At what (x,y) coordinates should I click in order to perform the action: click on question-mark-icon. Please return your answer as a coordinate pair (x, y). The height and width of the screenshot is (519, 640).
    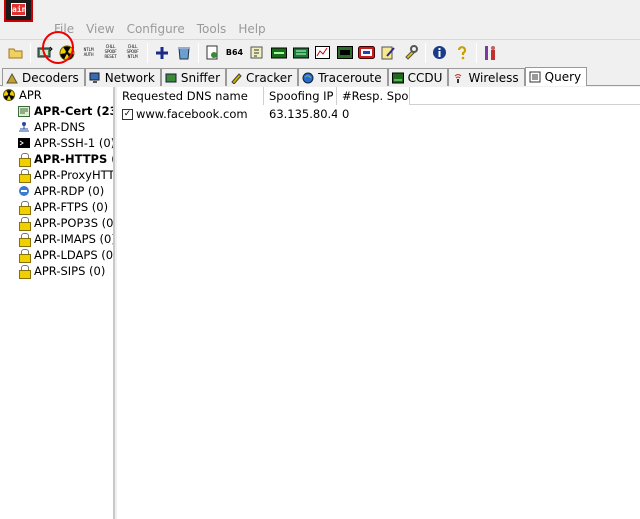
    Looking at the image, I should click on (461, 53).